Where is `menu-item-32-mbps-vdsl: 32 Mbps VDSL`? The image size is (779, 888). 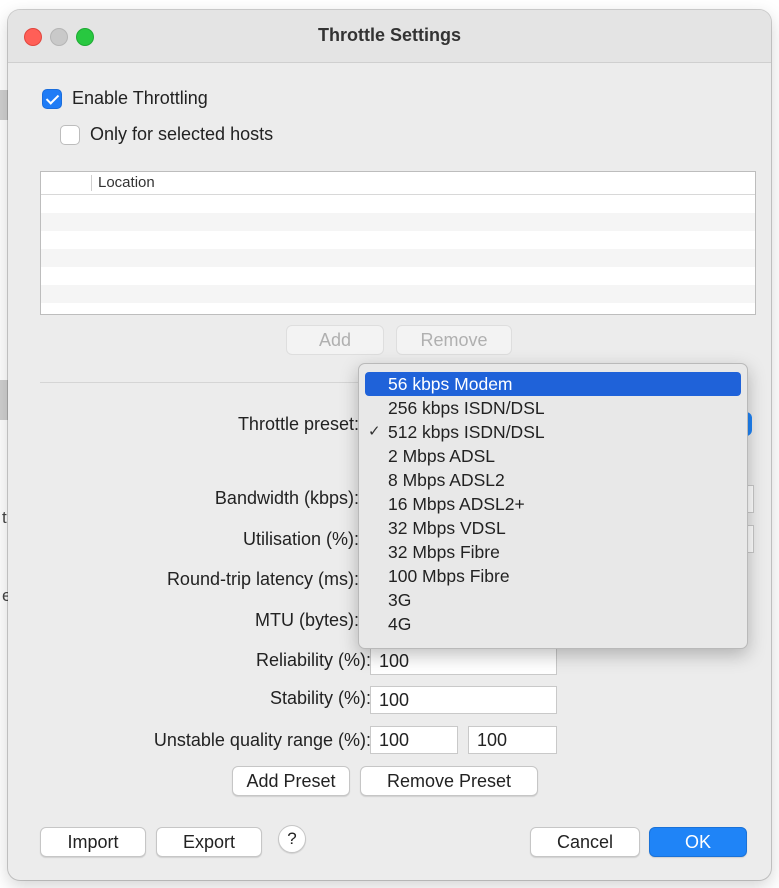 menu-item-32-mbps-vdsl: 32 Mbps VDSL is located at coordinates (553, 528).